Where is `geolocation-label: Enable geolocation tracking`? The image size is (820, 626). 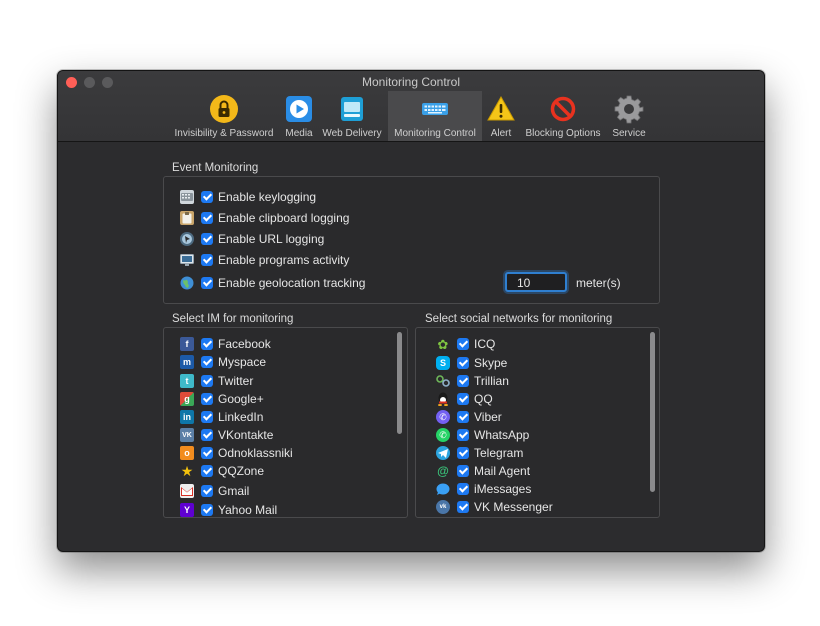
geolocation-label: Enable geolocation tracking is located at coordinates (292, 283).